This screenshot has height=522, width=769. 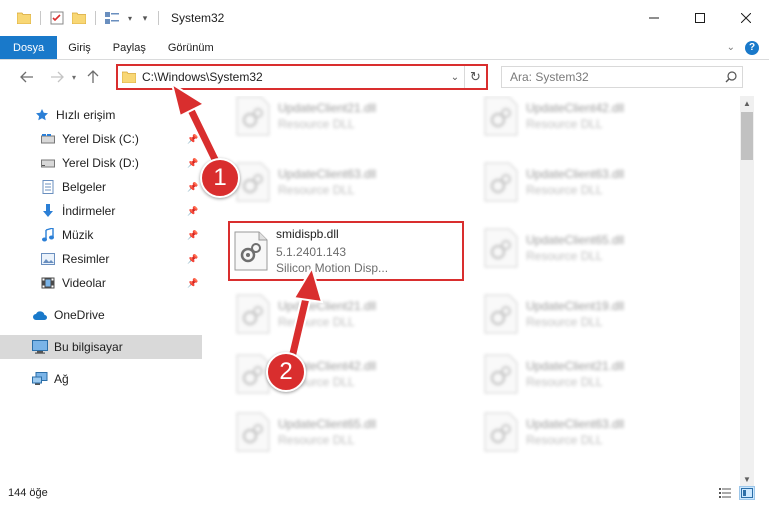 I want to click on file-name: UpdateClient19.dll, so click(x=575, y=306).